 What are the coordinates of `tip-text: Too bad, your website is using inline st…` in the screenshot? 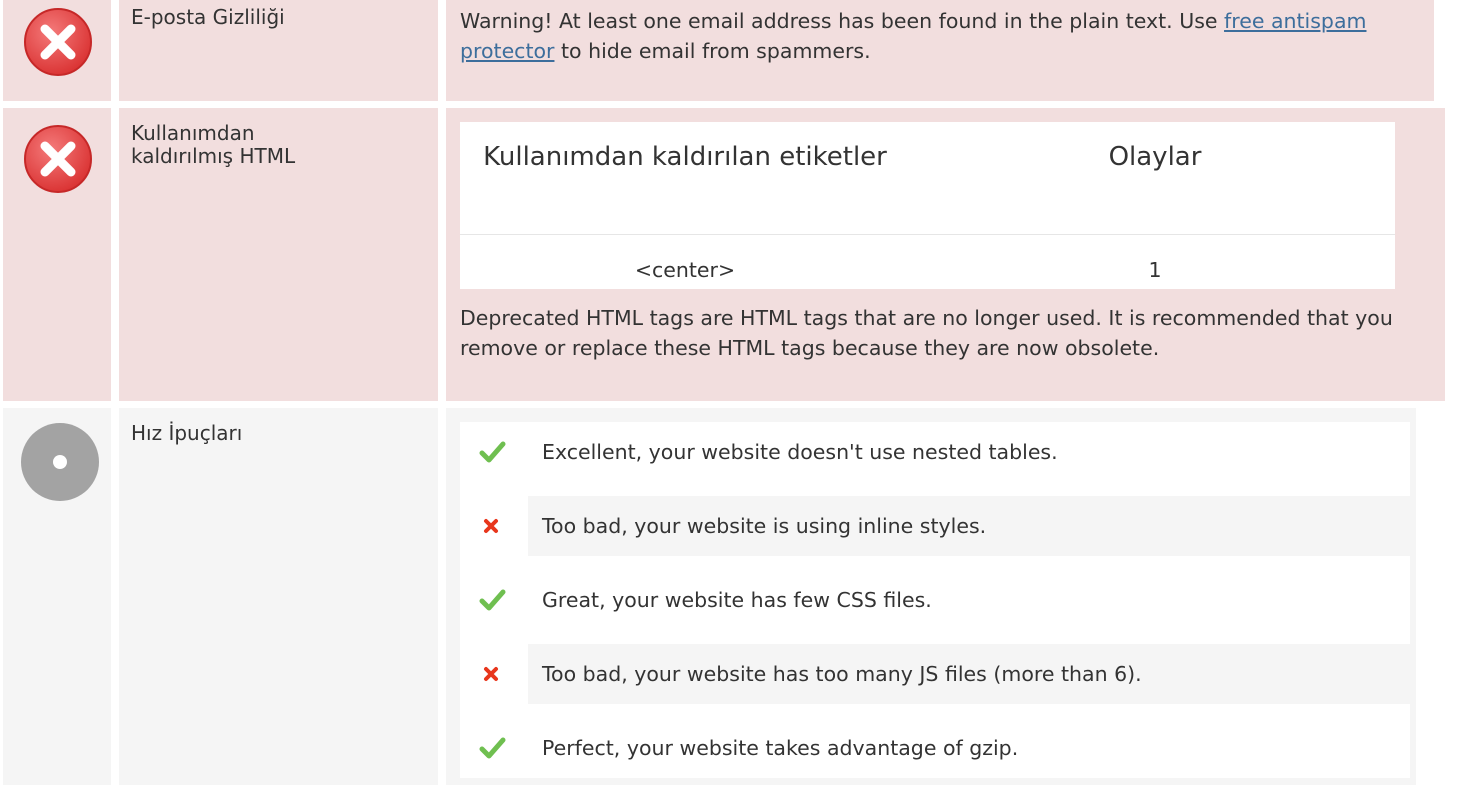 It's located at (969, 526).